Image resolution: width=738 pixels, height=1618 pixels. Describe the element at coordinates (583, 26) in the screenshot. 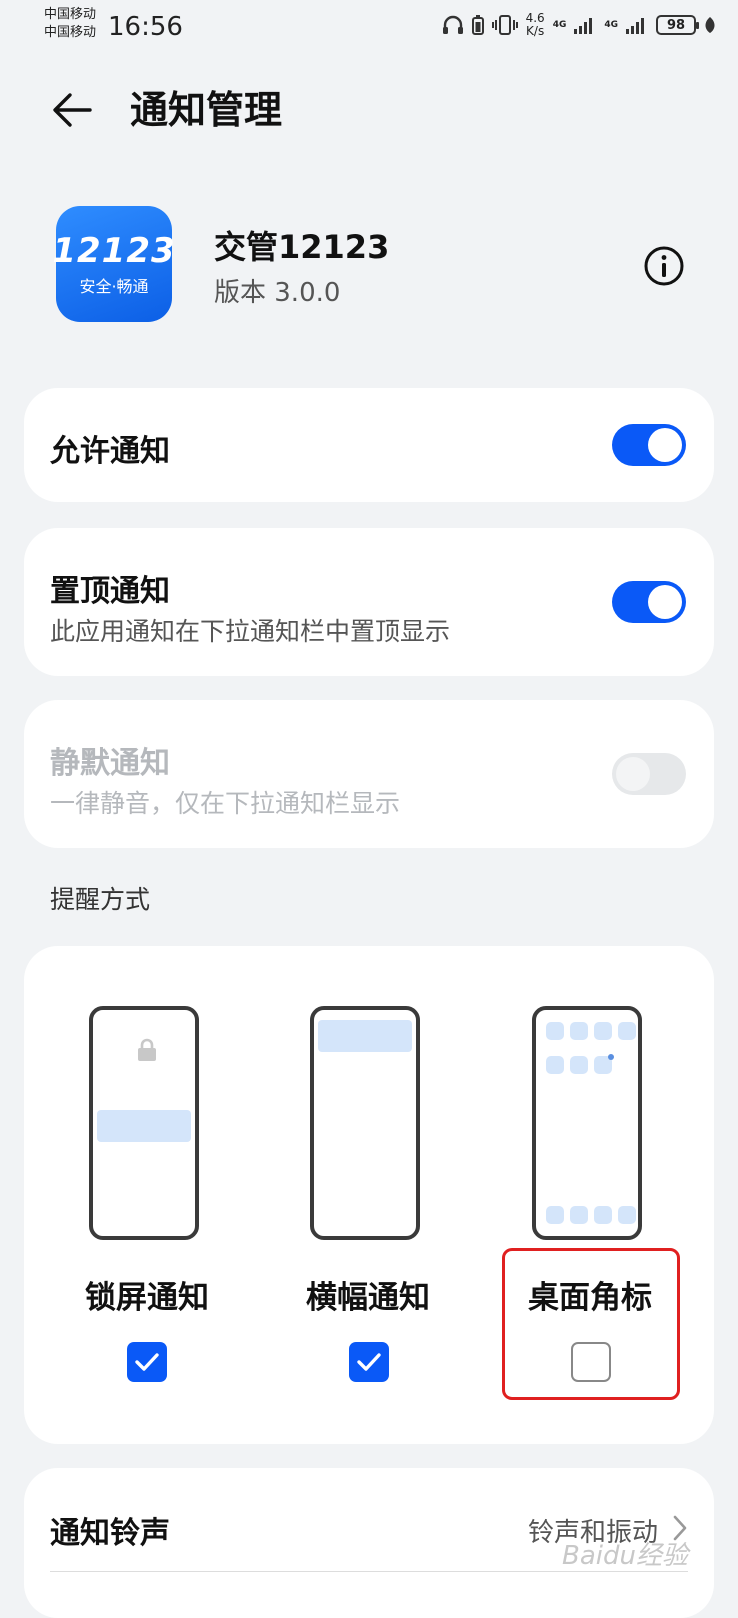

I see `signal-1-icon` at that location.